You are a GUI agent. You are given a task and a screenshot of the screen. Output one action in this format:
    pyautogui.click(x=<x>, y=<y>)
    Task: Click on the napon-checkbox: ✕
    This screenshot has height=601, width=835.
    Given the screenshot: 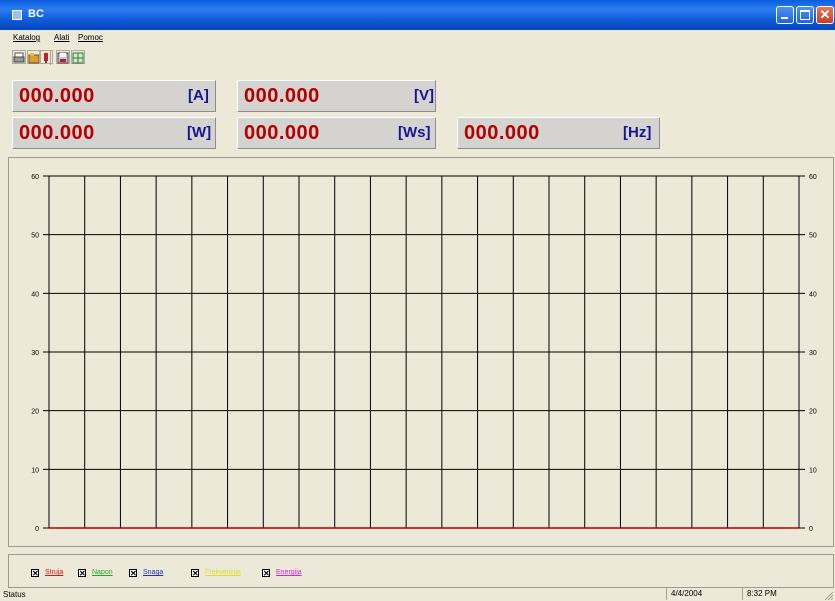 What is the action you would take?
    pyautogui.click(x=82, y=573)
    